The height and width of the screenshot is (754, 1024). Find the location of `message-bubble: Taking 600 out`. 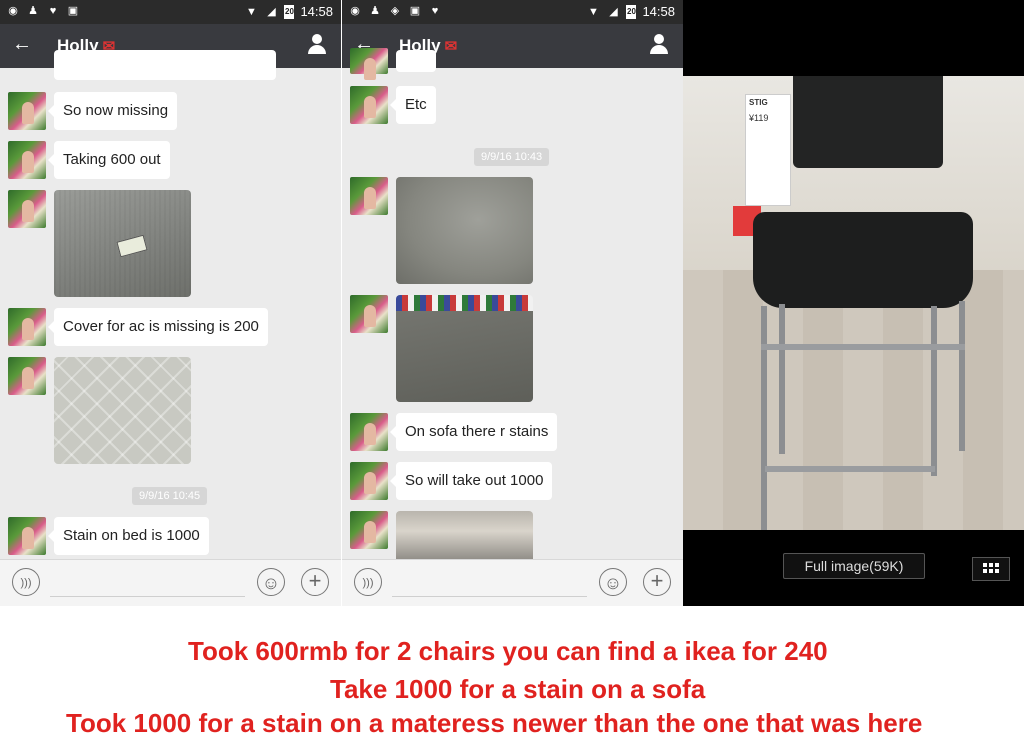

message-bubble: Taking 600 out is located at coordinates (109, 160).